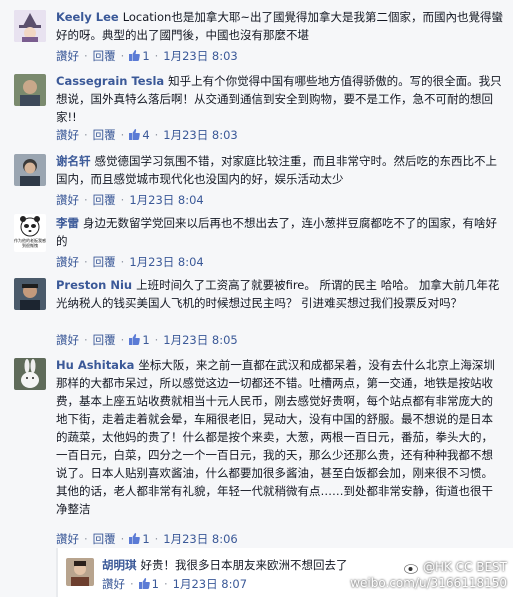 The width and height of the screenshot is (513, 597). Describe the element at coordinates (87, 17) in the screenshot. I see `comment-author: Keely Lee` at that location.